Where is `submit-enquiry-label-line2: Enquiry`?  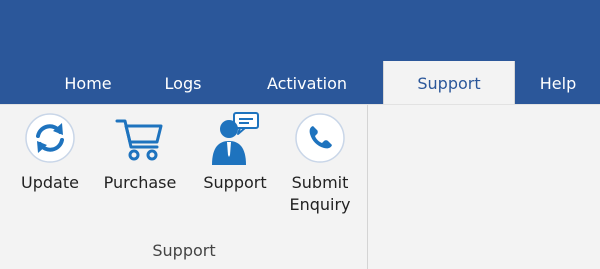 submit-enquiry-label-line2: Enquiry is located at coordinates (320, 204).